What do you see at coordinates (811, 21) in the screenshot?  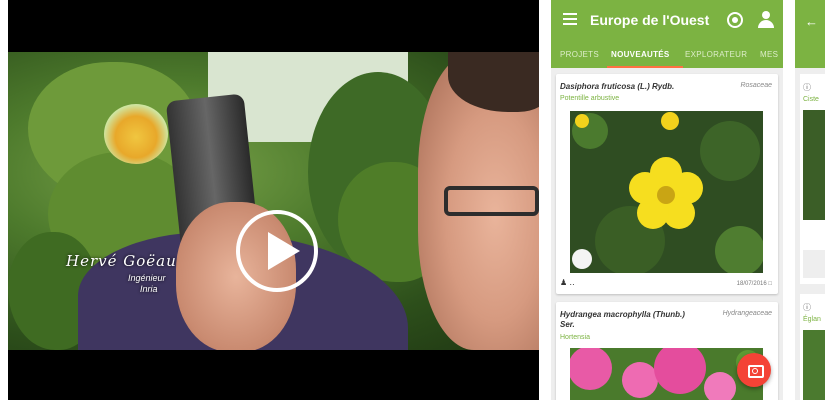 I see `back-arrow-icon: ←` at bounding box center [811, 21].